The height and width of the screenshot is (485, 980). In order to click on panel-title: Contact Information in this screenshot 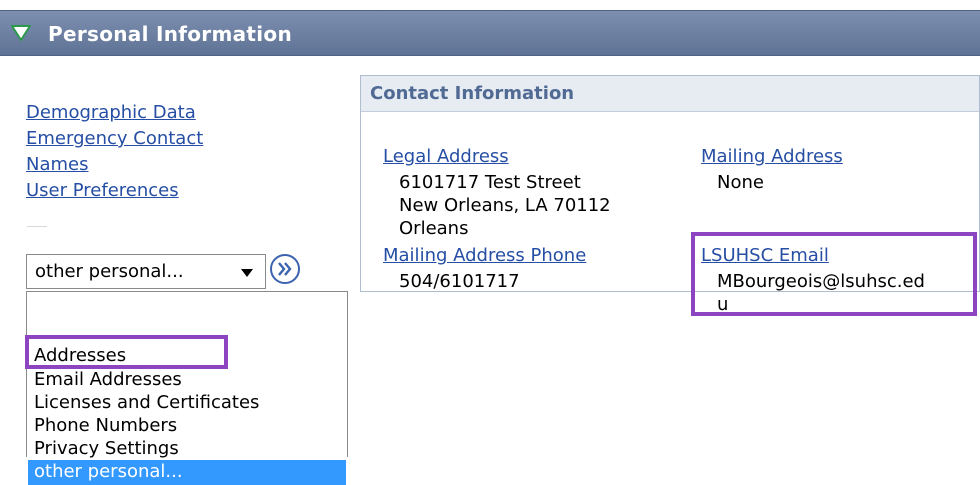, I will do `click(472, 93)`.